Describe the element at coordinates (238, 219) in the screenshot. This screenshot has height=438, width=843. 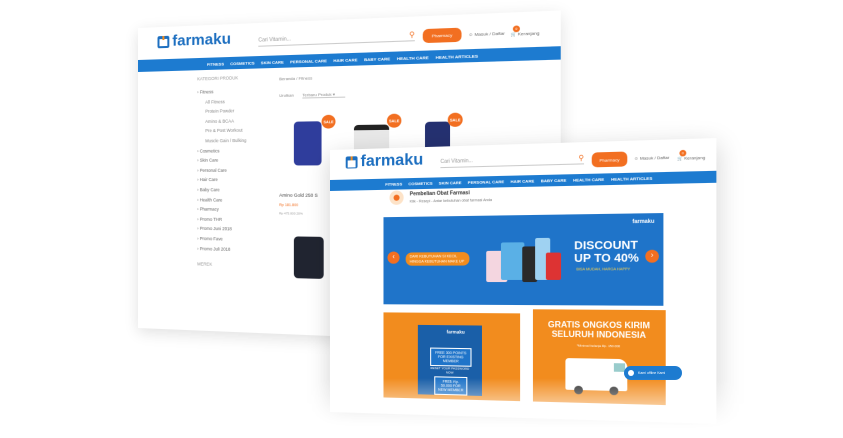
I see `category-promo-thr: › Promo THR` at that location.